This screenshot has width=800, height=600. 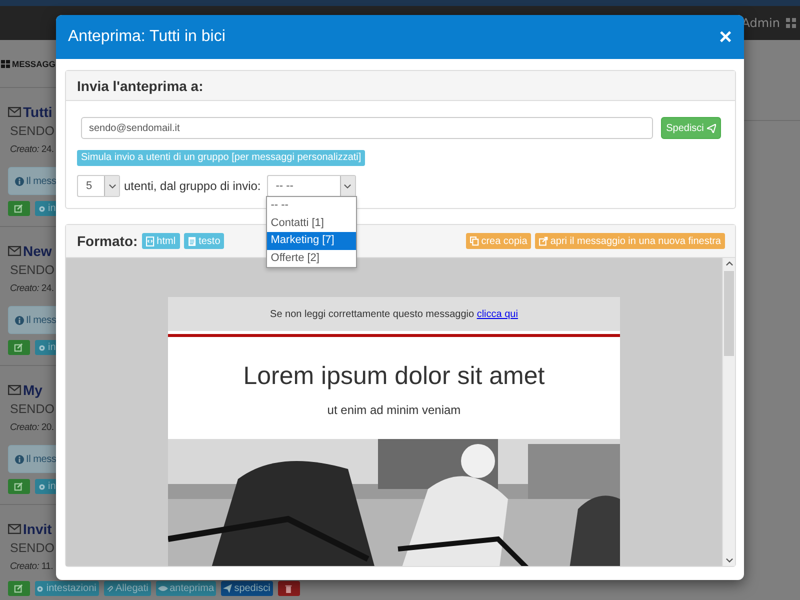 What do you see at coordinates (311, 205) in the screenshot?
I see `dropdown-option: -- --` at bounding box center [311, 205].